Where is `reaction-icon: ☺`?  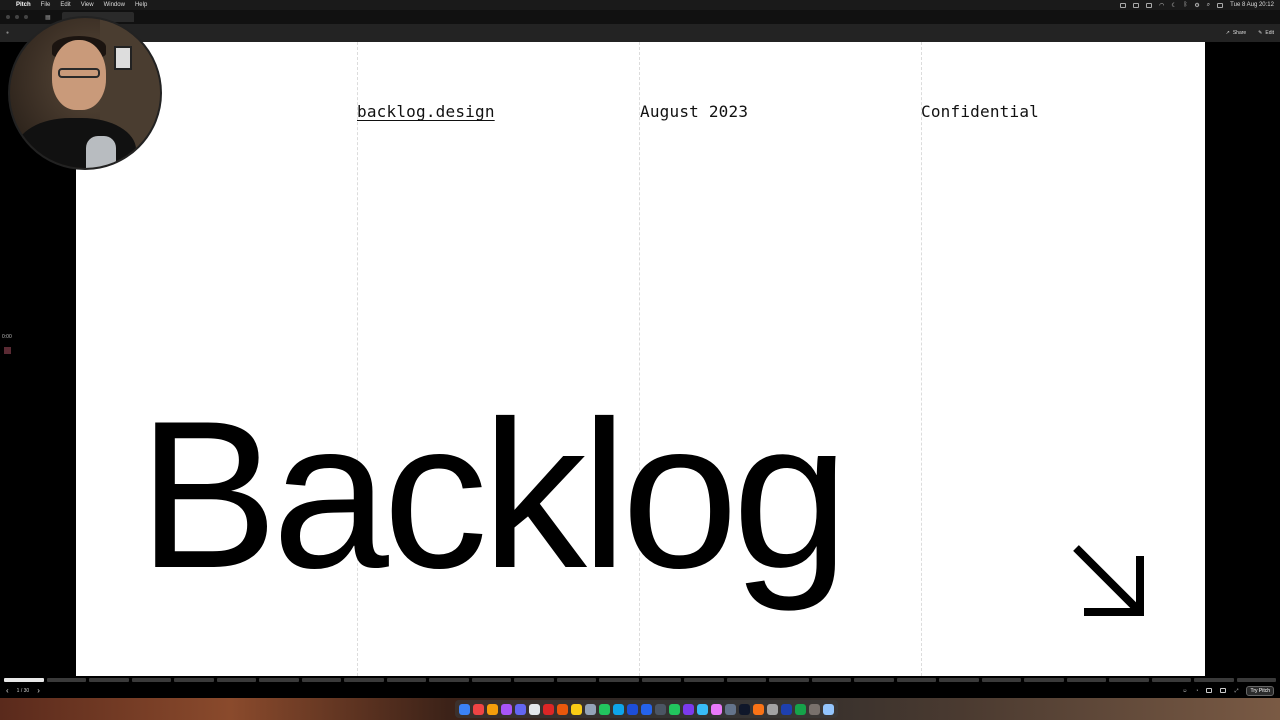
reaction-icon: ☺ is located at coordinates (1184, 691).